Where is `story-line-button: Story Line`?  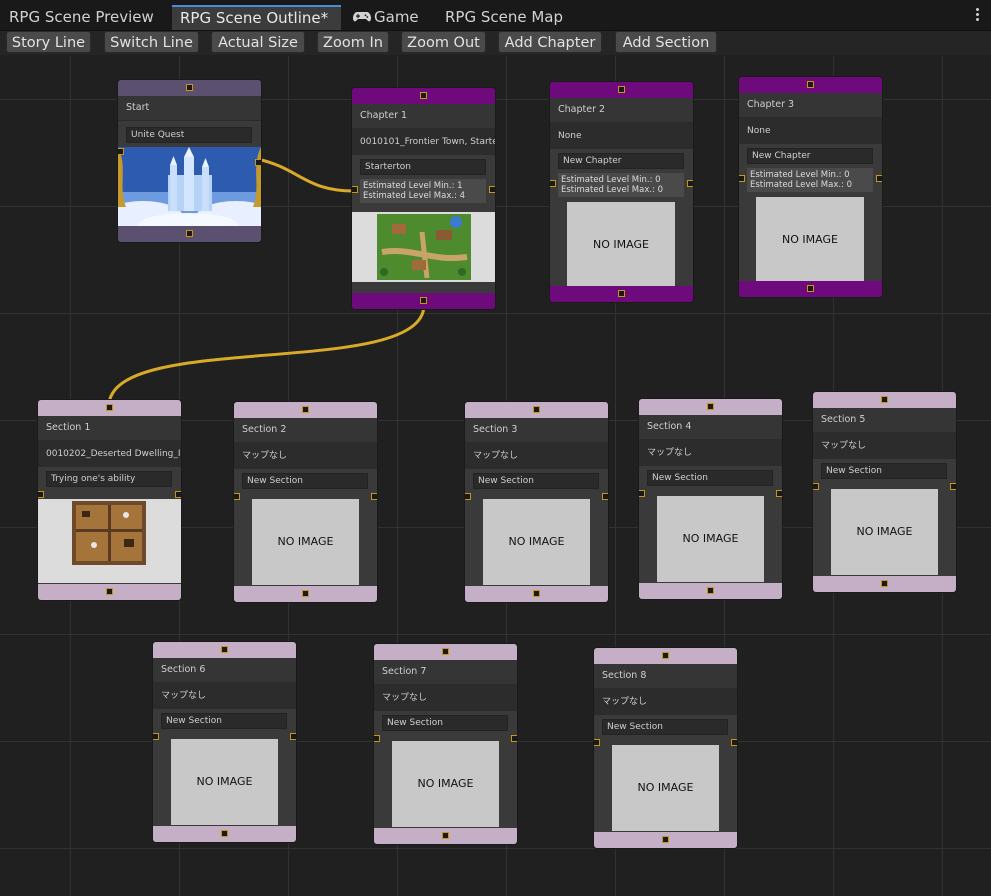 story-line-button: Story Line is located at coordinates (48, 42).